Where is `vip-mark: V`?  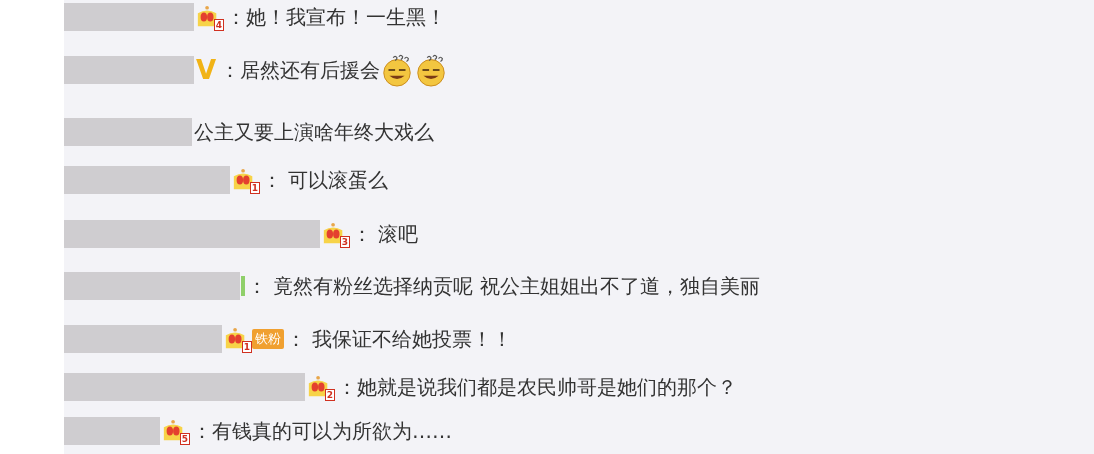 vip-mark: V is located at coordinates (206, 70).